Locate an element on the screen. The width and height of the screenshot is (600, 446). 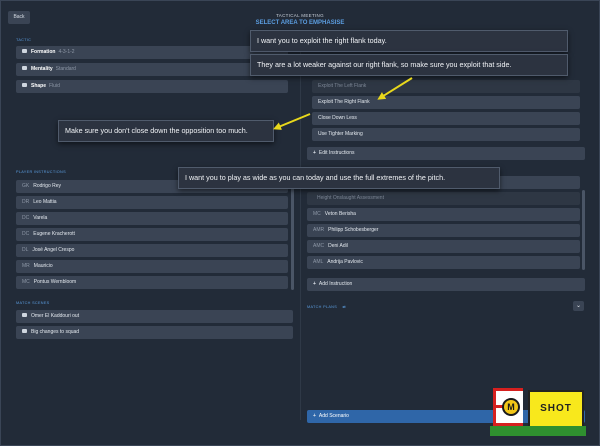
logo-shot: SHOT is located at coordinates (556, 409).